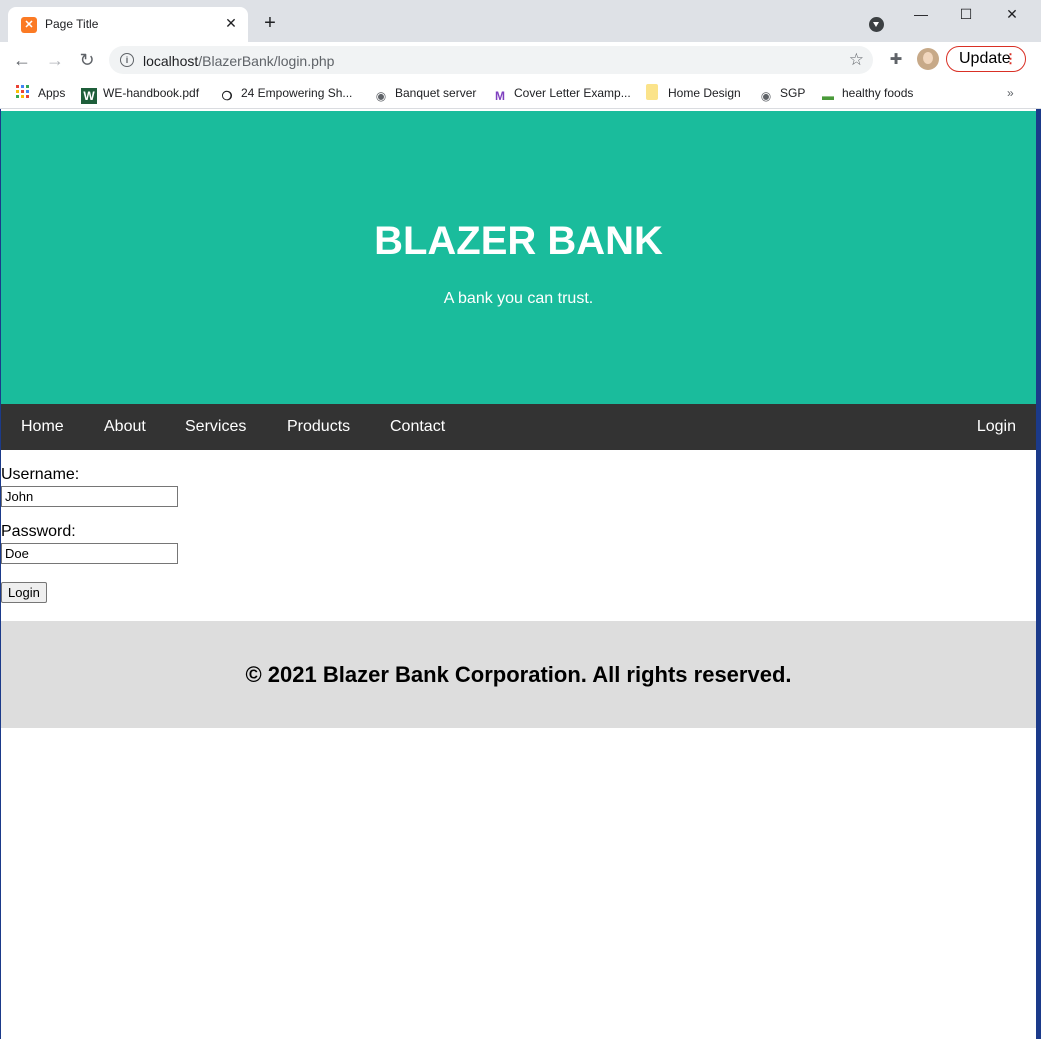 The image size is (1041, 1039). I want to click on password-label: Password:, so click(38, 531).